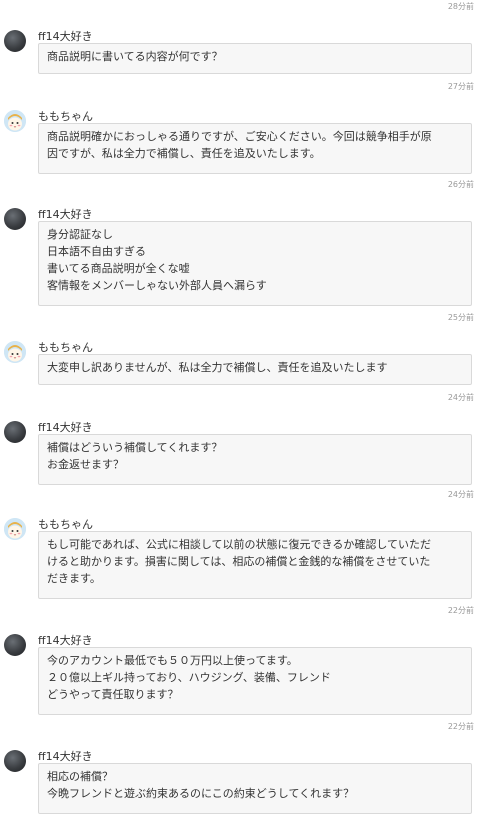 Image resolution: width=480 pixels, height=820 pixels. What do you see at coordinates (239, 136) in the screenshot?
I see `message-text: 商品説明確かにおっしゃる通りですが、ご安心ください。今回は競争相手が原` at bounding box center [239, 136].